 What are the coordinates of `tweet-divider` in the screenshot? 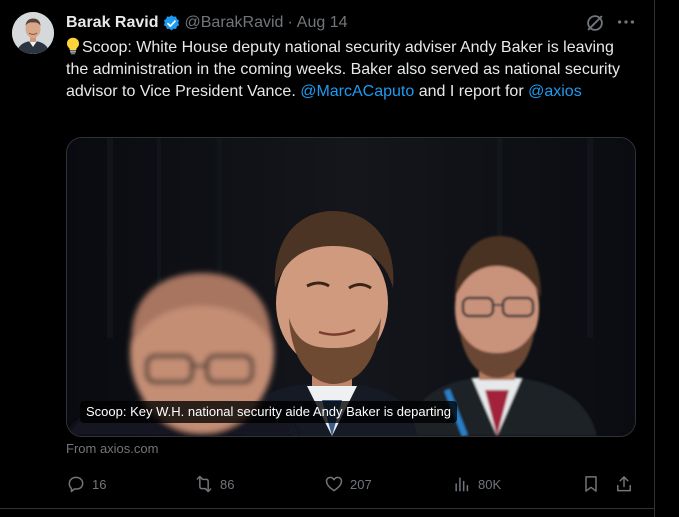 It's located at (327, 508).